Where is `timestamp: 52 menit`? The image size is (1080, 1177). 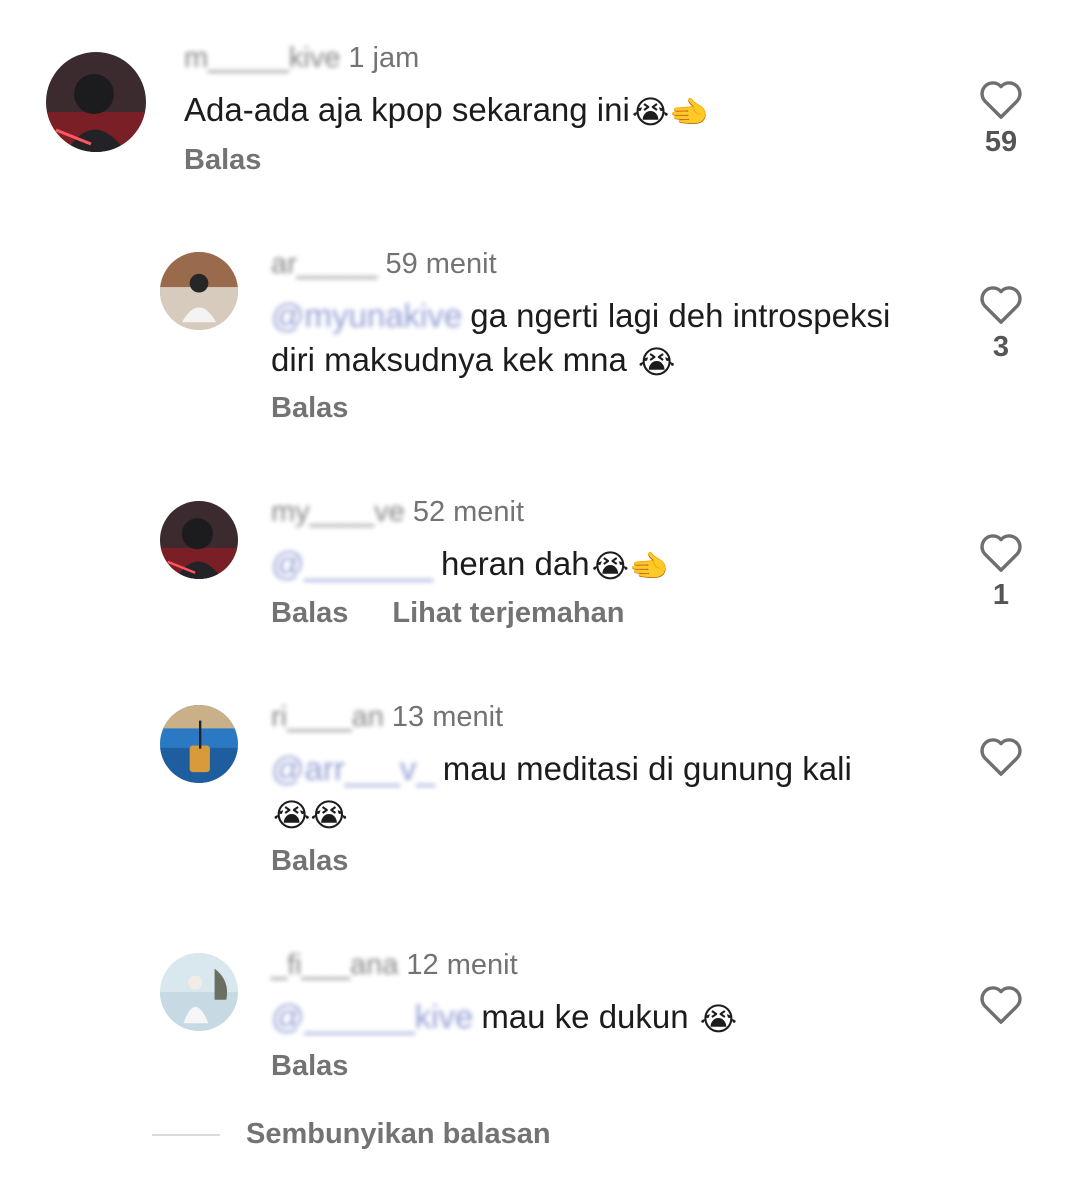
timestamp: 52 menit is located at coordinates (468, 512).